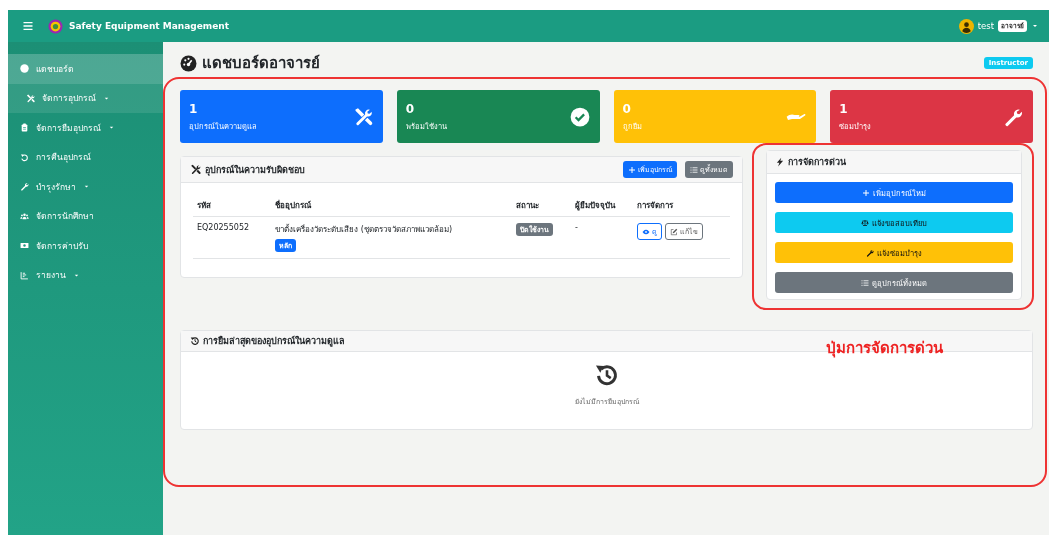  Describe the element at coordinates (817, 162) in the screenshot. I see `card-title: การจัดการด่วน` at that location.